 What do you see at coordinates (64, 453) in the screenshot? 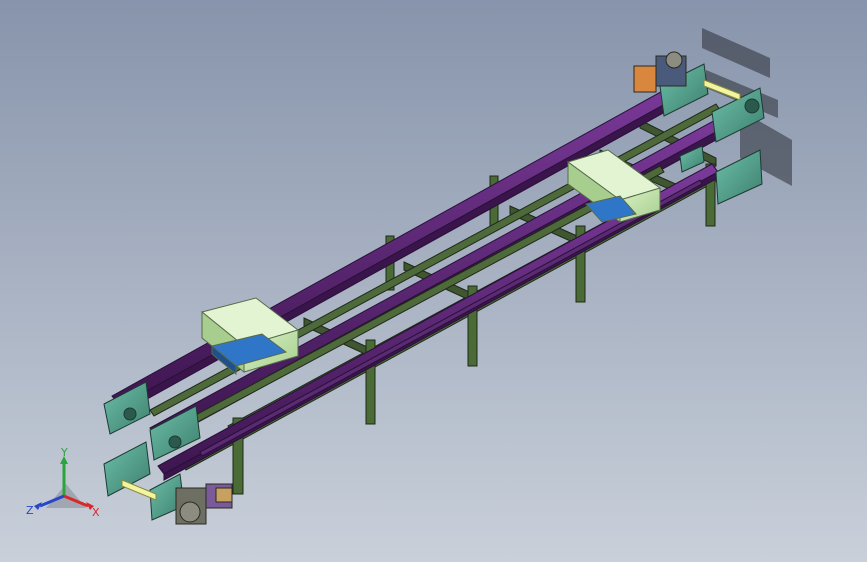
I see `y-axis-label: Y` at bounding box center [64, 453].